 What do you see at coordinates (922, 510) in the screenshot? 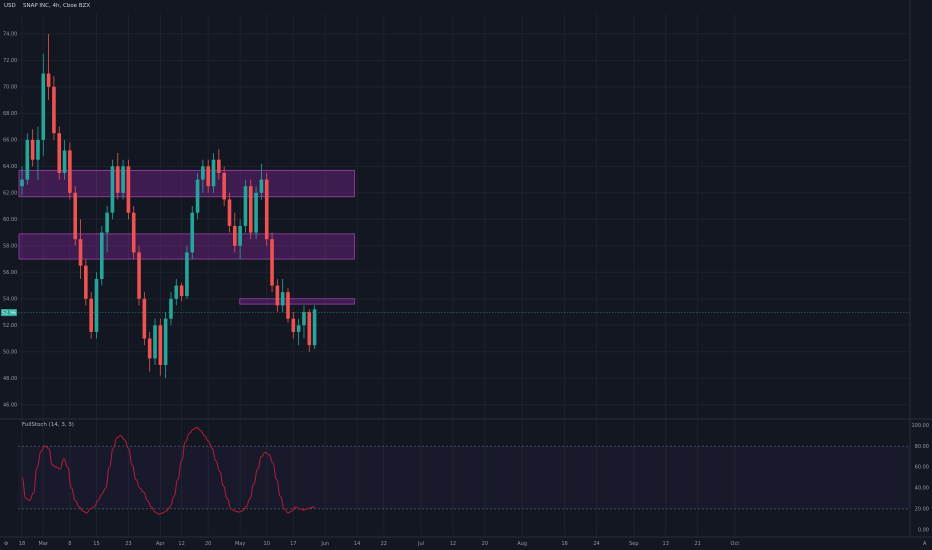
I see `oscillator-tick-label: 20.00` at bounding box center [922, 510].